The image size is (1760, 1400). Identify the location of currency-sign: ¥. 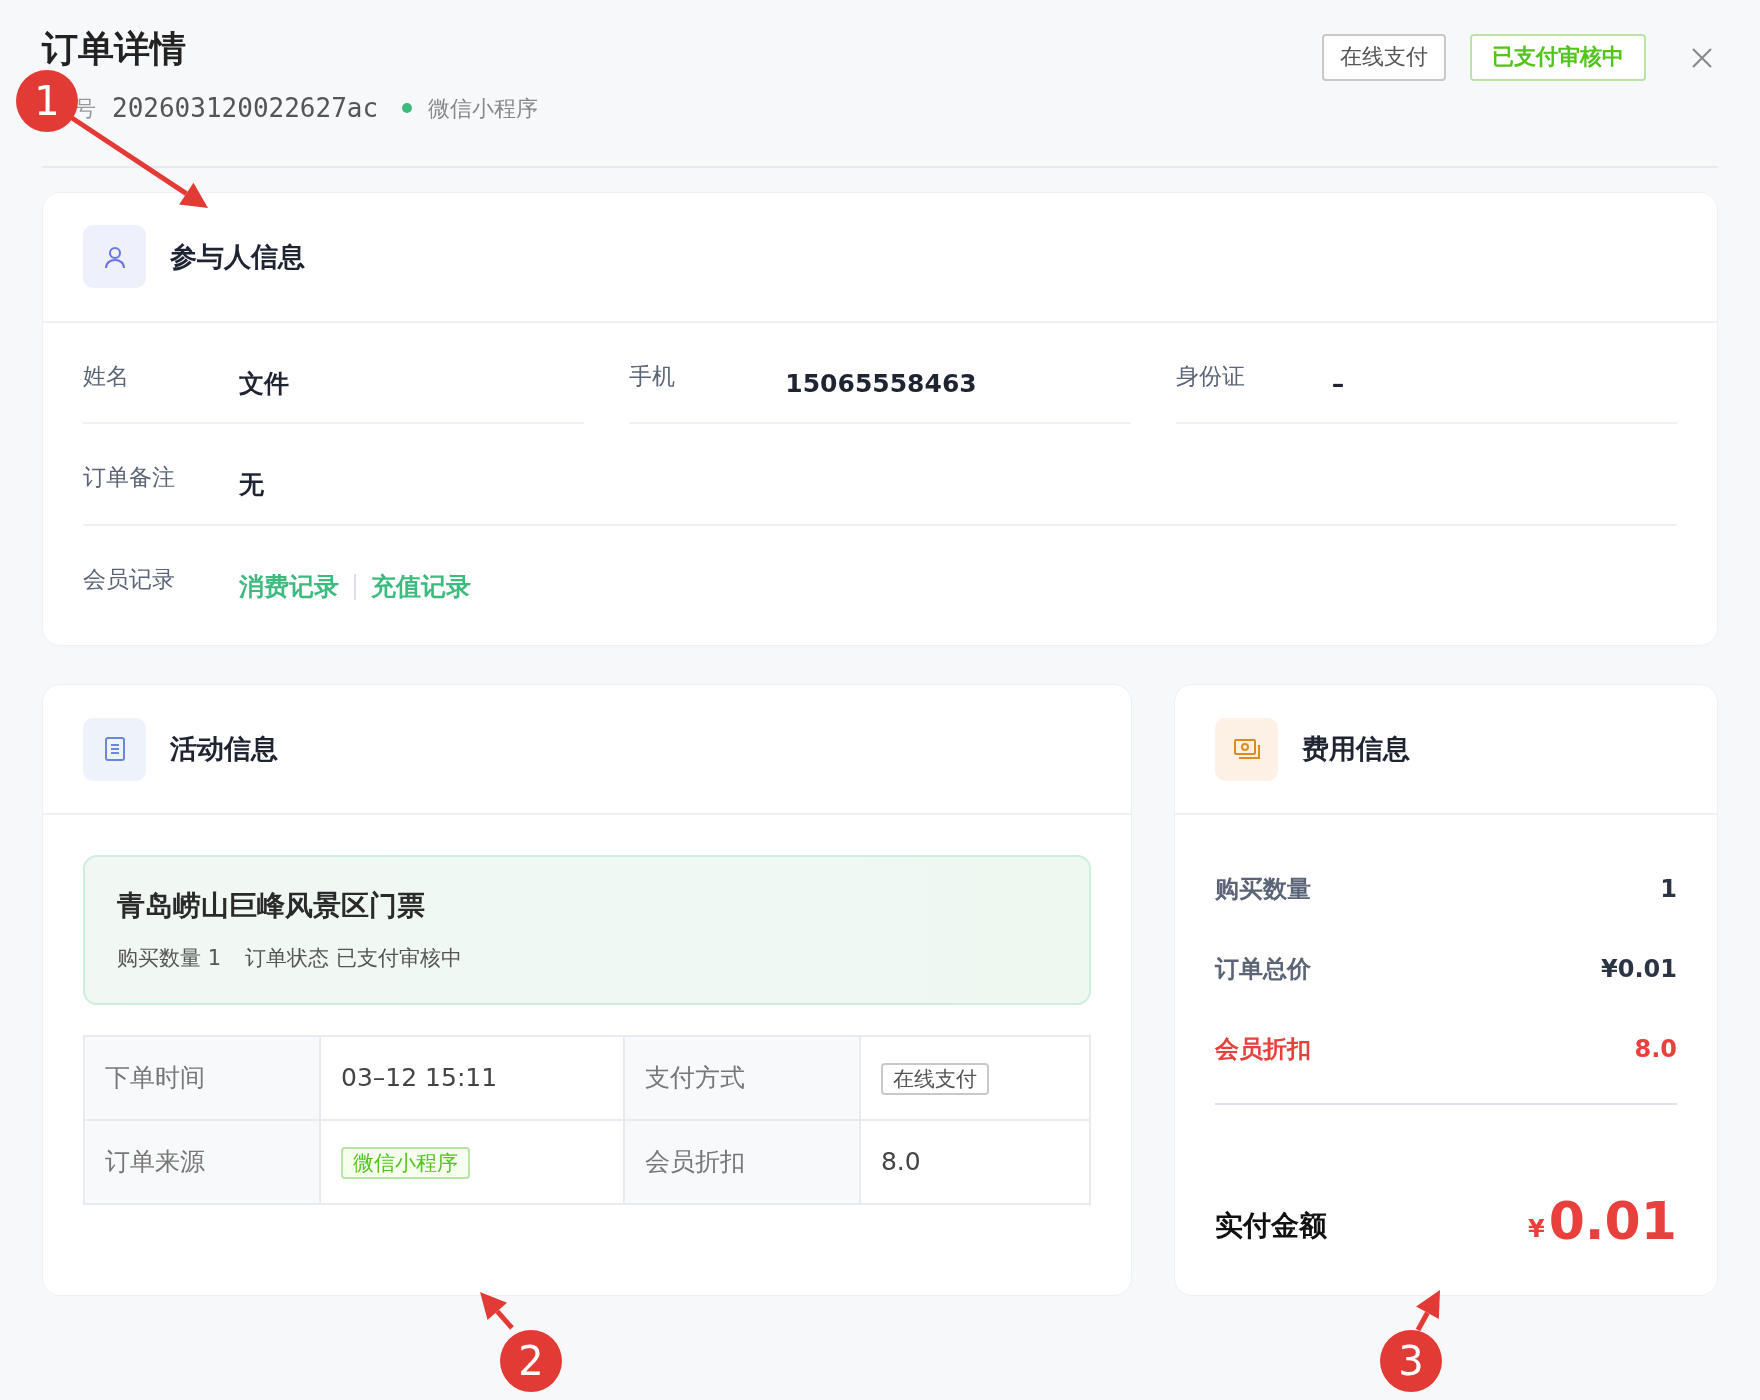
(1536, 1230).